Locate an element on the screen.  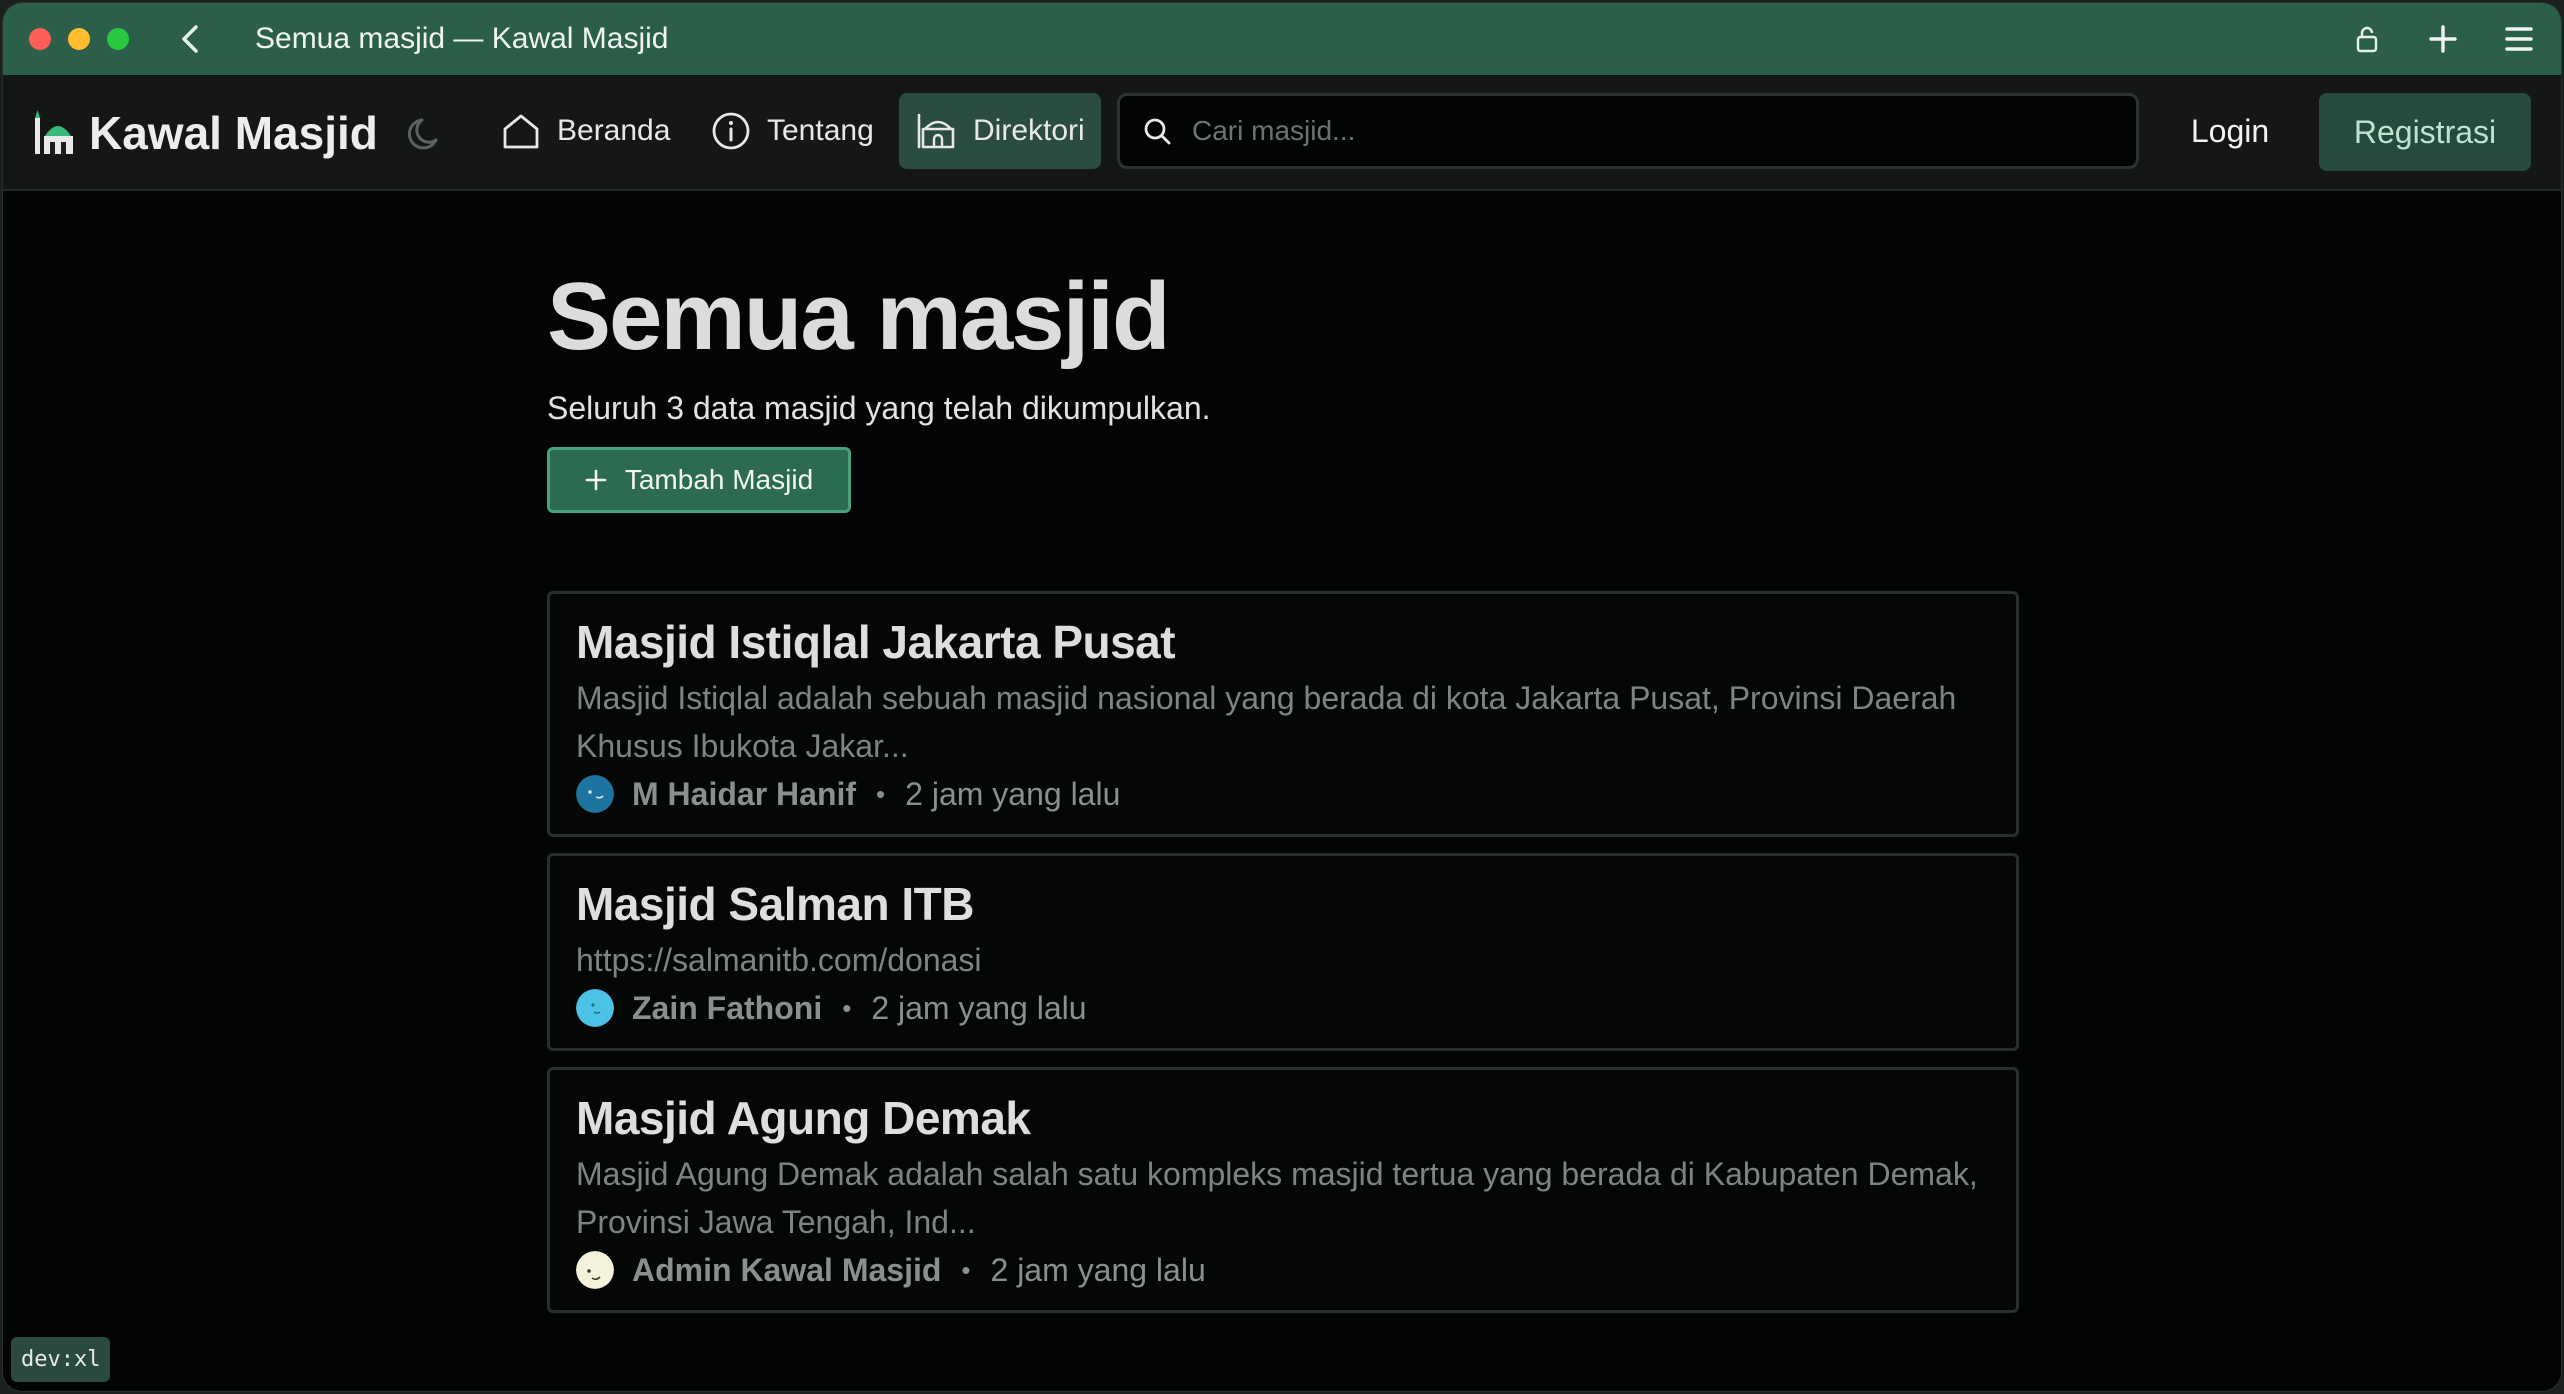
mosque-meta: M Haidar Hanif • 2 jam yang lalu is located at coordinates (1283, 794).